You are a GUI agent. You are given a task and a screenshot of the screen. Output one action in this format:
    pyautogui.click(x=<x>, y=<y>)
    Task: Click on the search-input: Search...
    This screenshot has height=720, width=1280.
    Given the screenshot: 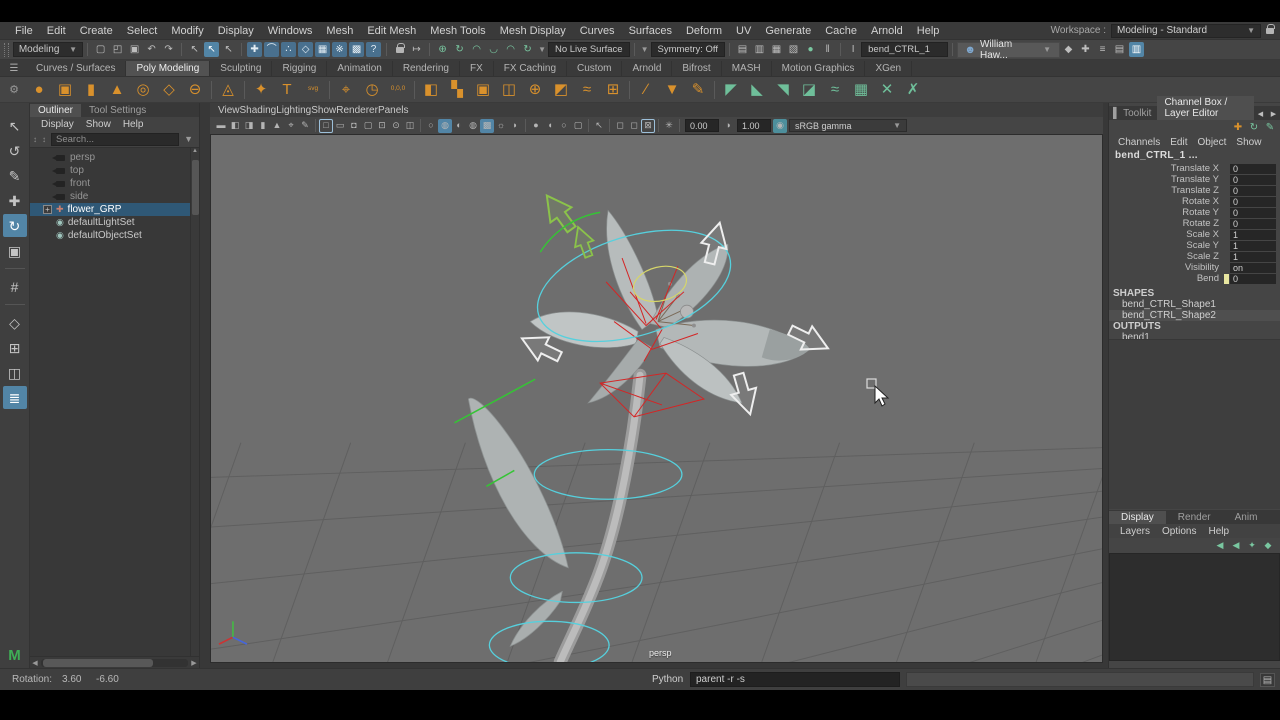 What is the action you would take?
    pyautogui.click(x=115, y=139)
    